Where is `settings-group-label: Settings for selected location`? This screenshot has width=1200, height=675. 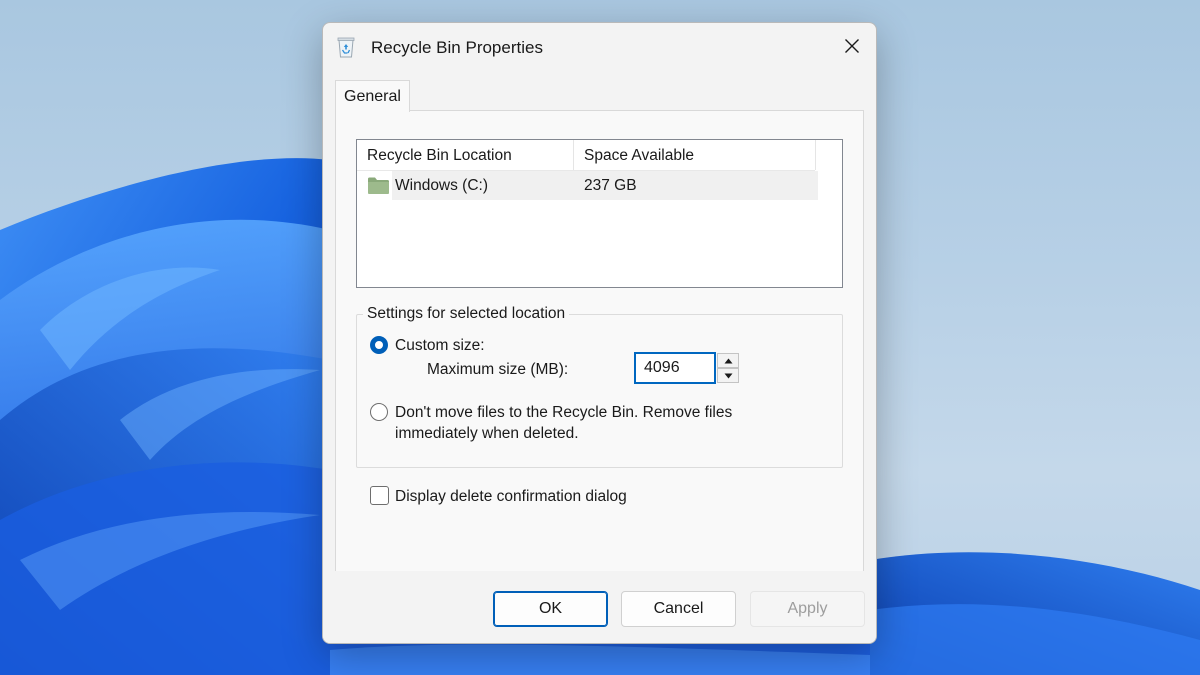 settings-group-label: Settings for selected location is located at coordinates (466, 314).